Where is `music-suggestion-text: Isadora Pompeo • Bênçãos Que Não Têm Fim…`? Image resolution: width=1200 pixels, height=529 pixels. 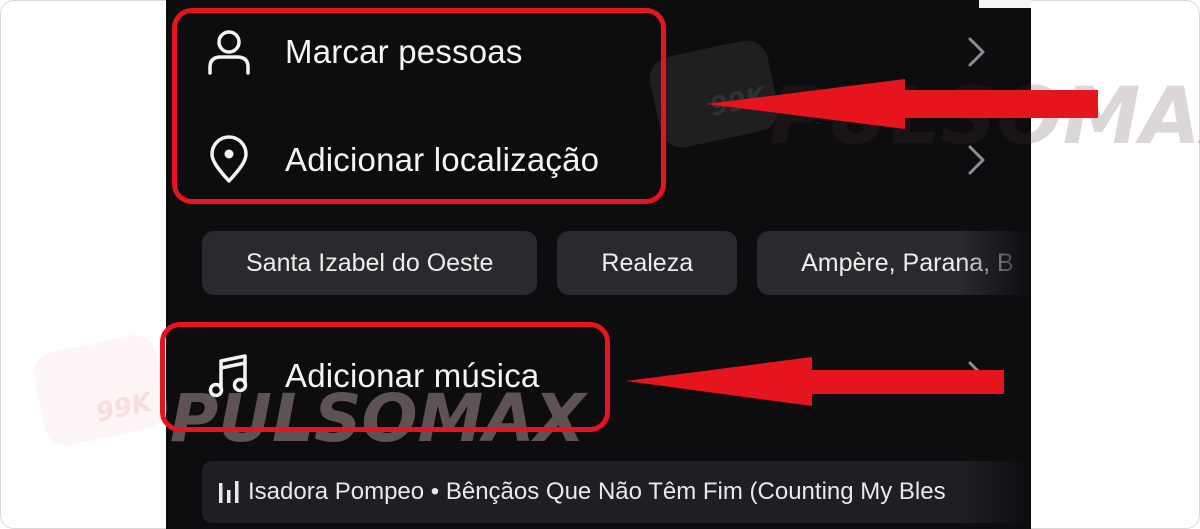 music-suggestion-text: Isadora Pompeo • Bênçãos Que Não Têm Fim… is located at coordinates (597, 491).